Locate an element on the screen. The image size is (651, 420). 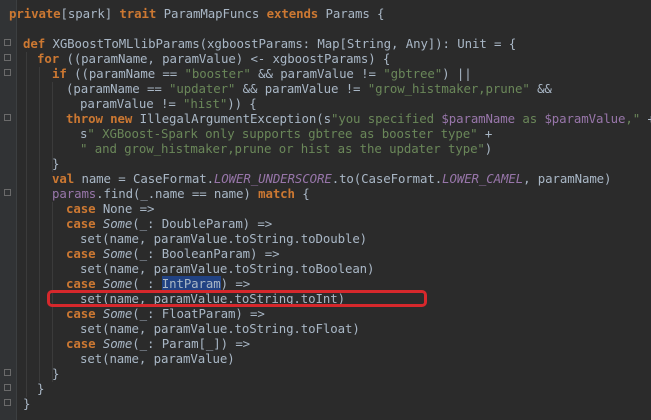
code-token: (paramName == is located at coordinates (118, 88).